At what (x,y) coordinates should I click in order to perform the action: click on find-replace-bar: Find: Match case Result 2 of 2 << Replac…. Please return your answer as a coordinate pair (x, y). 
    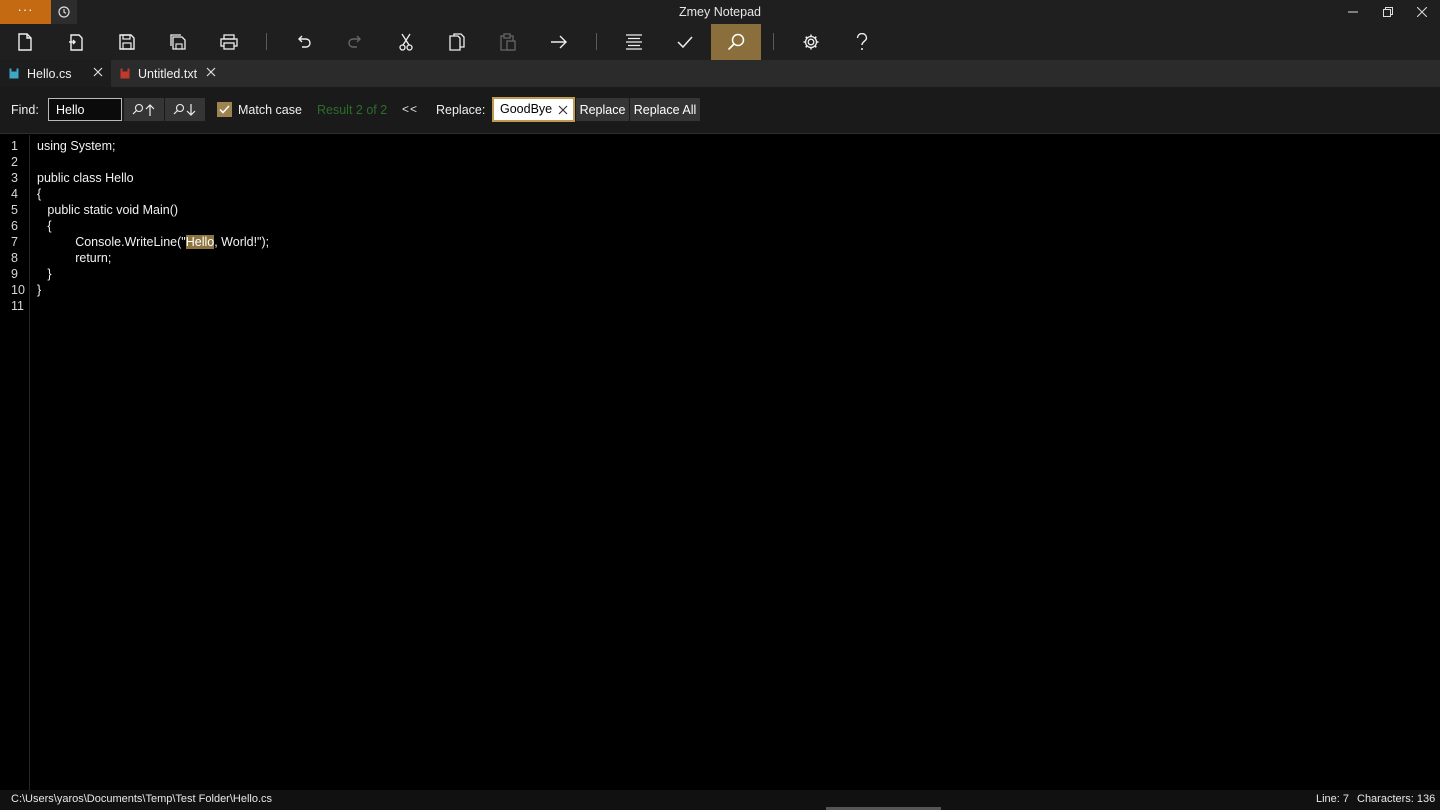
    Looking at the image, I should click on (720, 110).